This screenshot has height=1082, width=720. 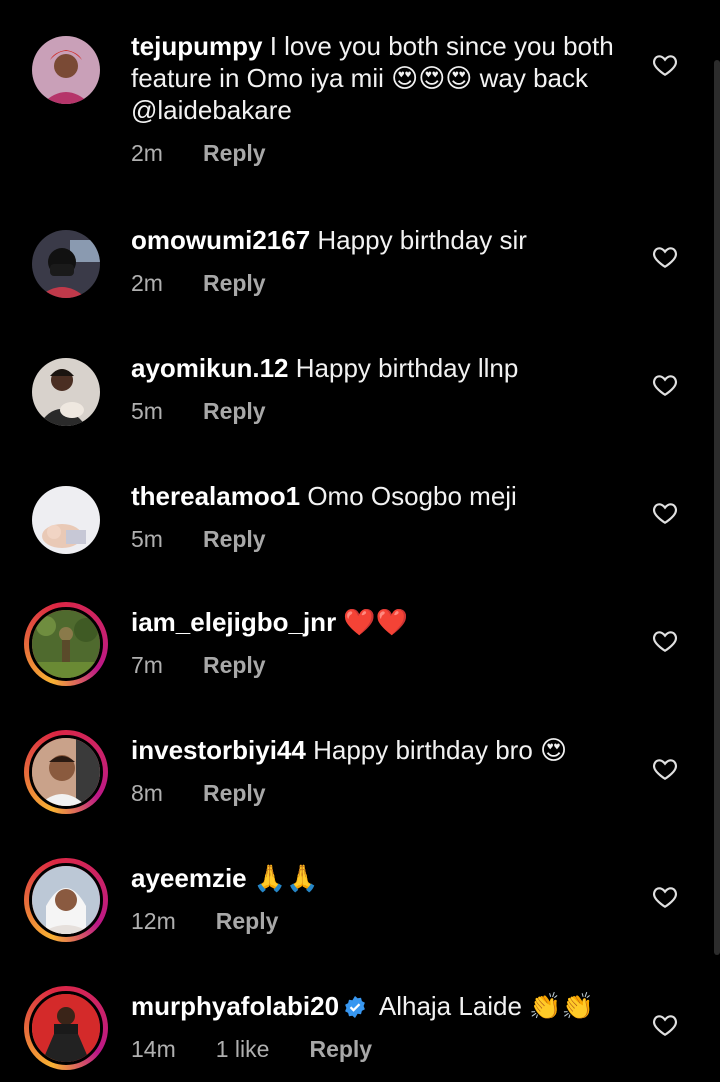 I want to click on comment-text: investorbiyi44 Happy birthday bro 😍, so click(x=375, y=750).